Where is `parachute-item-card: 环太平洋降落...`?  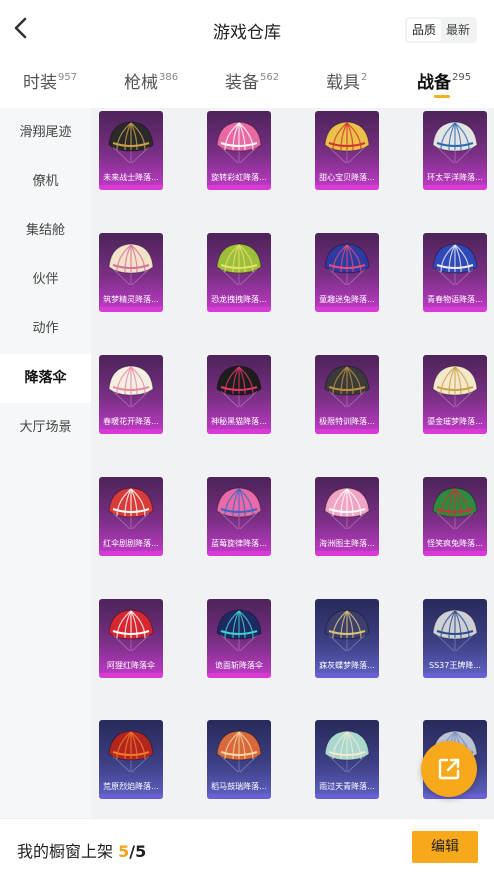 parachute-item-card: 环太平洋降落... is located at coordinates (455, 150).